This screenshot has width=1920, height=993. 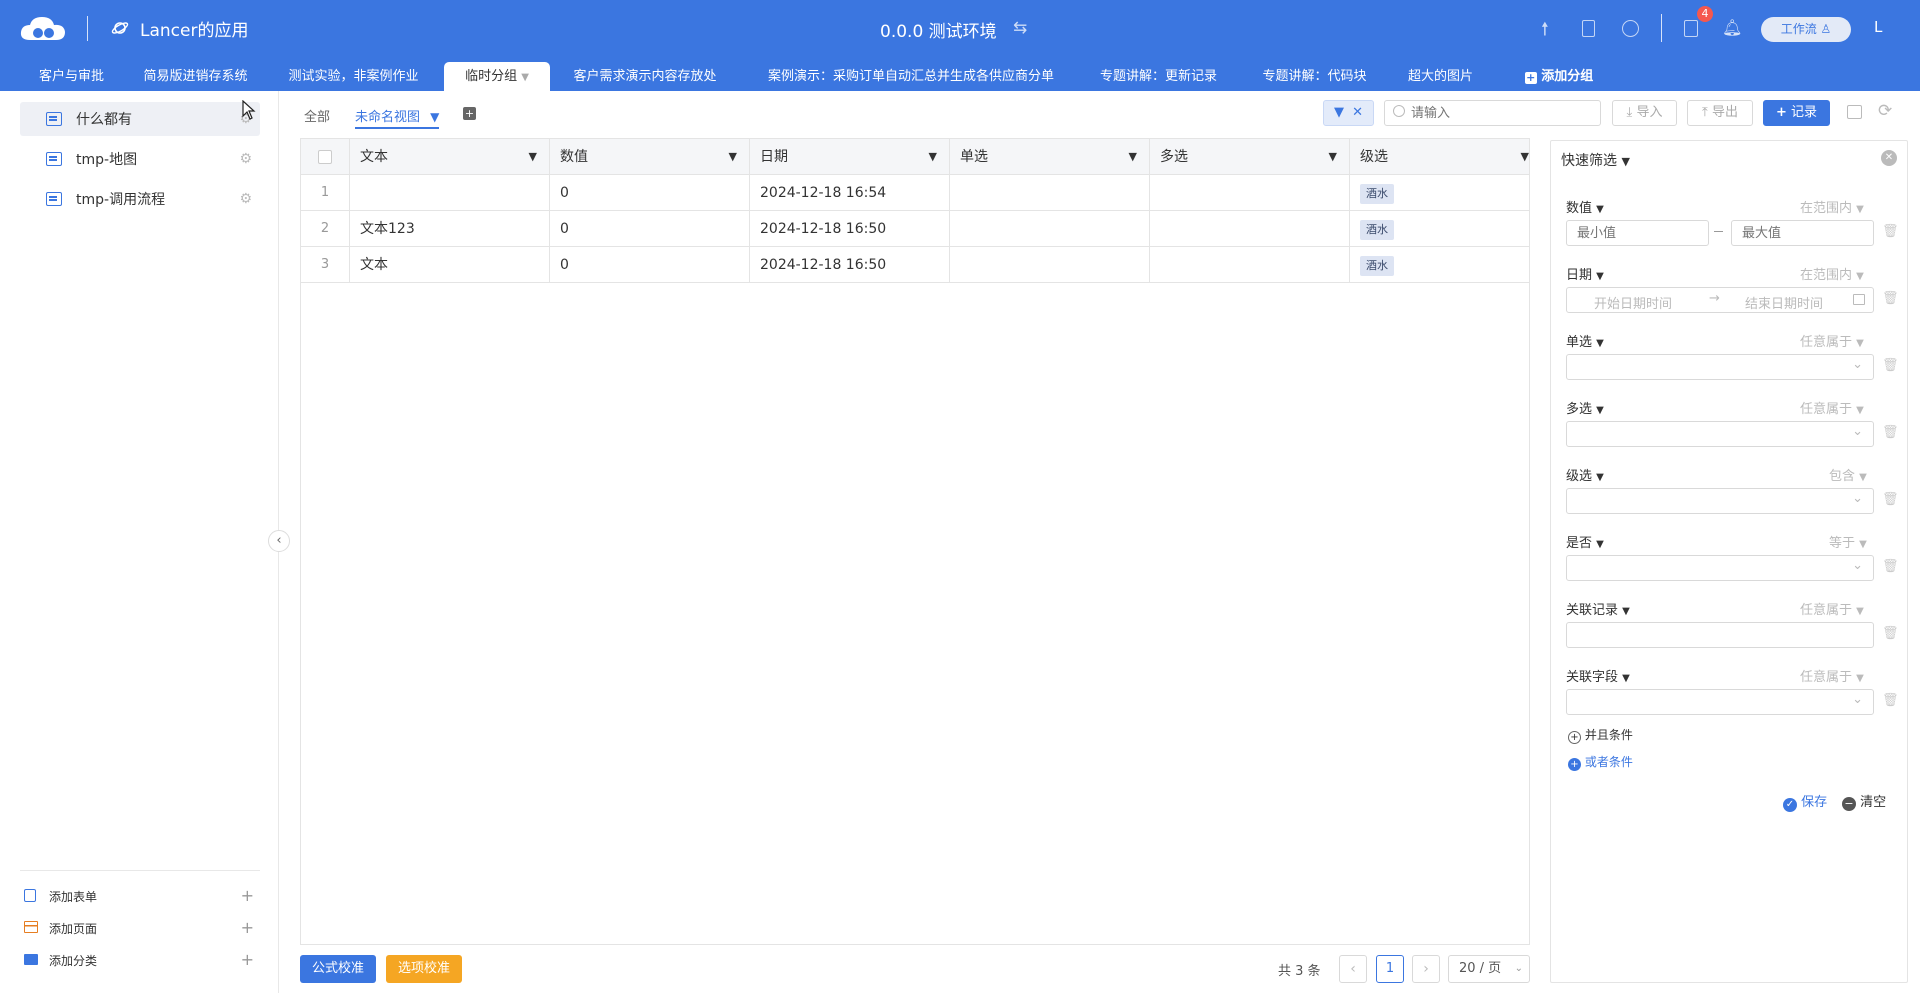 I want to click on filter-field-single: 单选 ▼, so click(x=1585, y=340).